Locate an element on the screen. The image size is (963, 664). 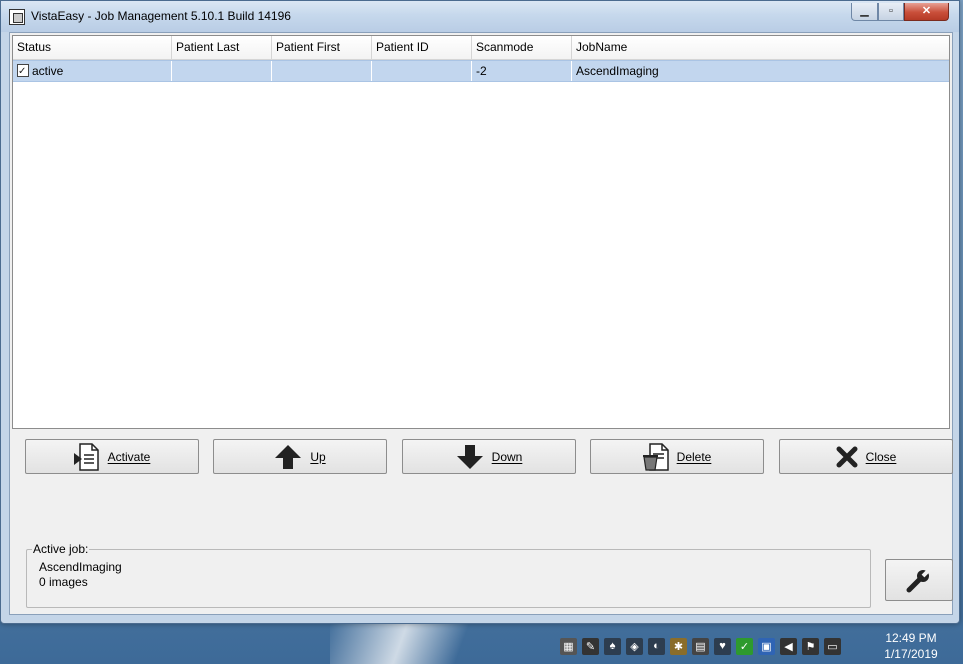
cell-patient-id is located at coordinates (422, 71).